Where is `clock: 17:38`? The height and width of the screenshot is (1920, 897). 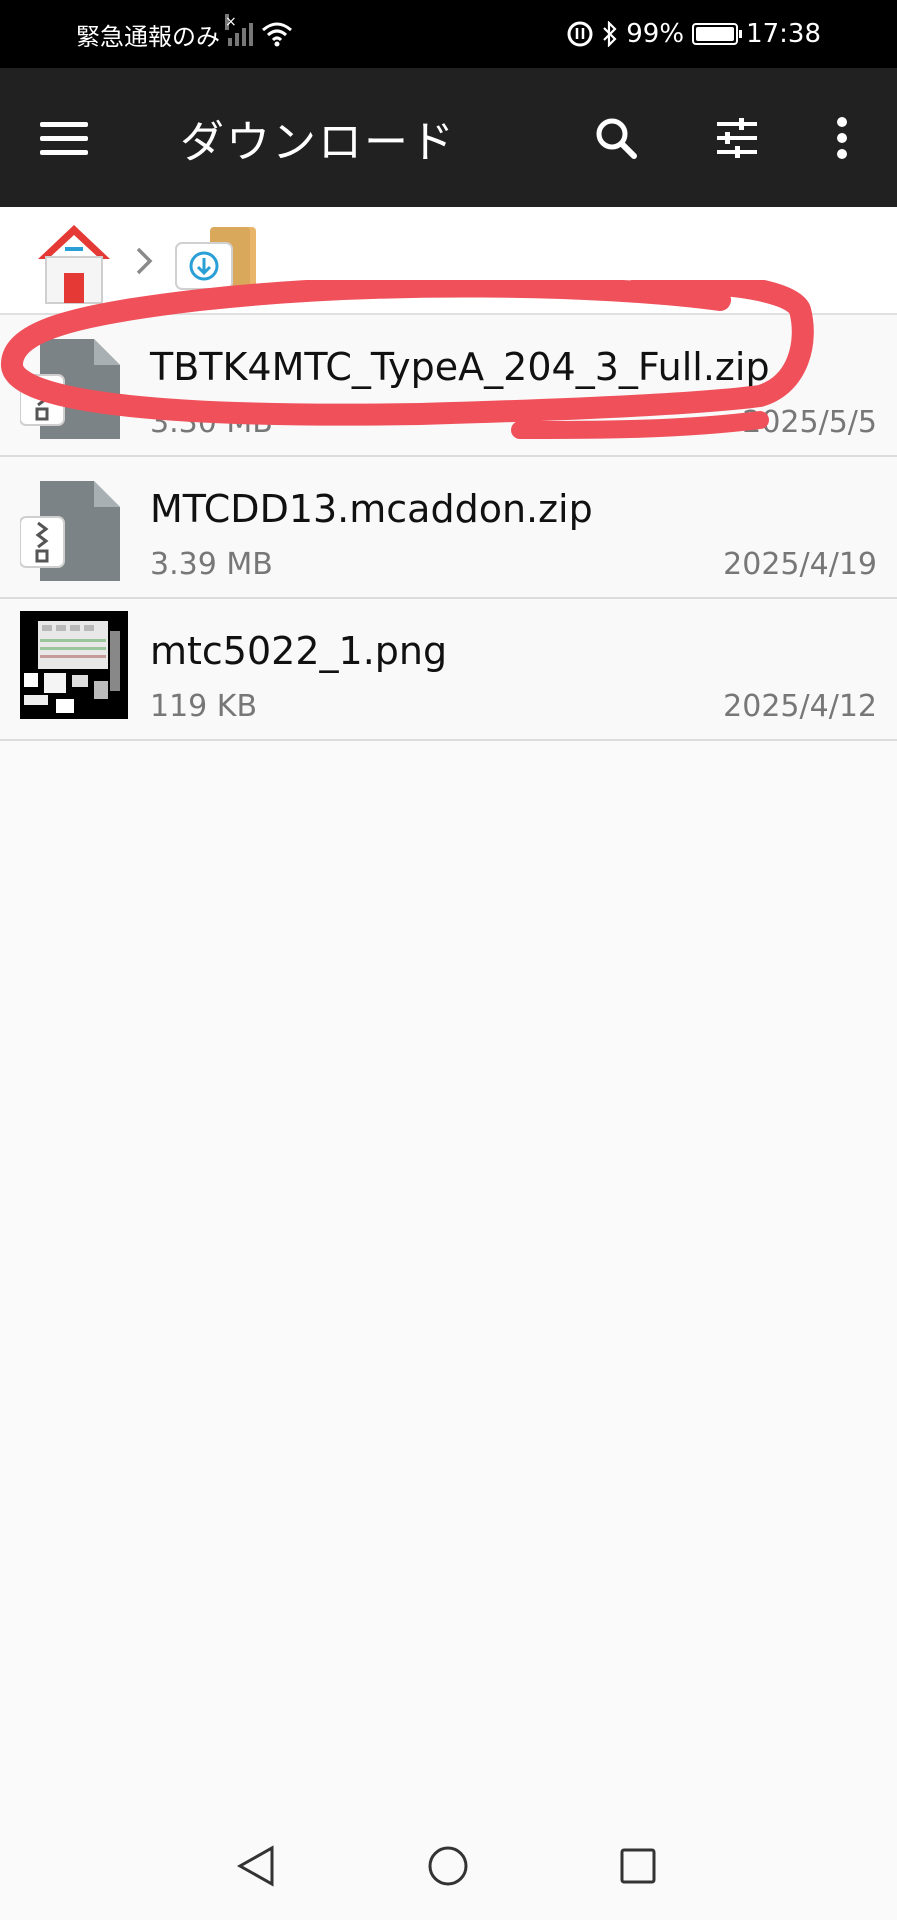
clock: 17:38 is located at coordinates (783, 34).